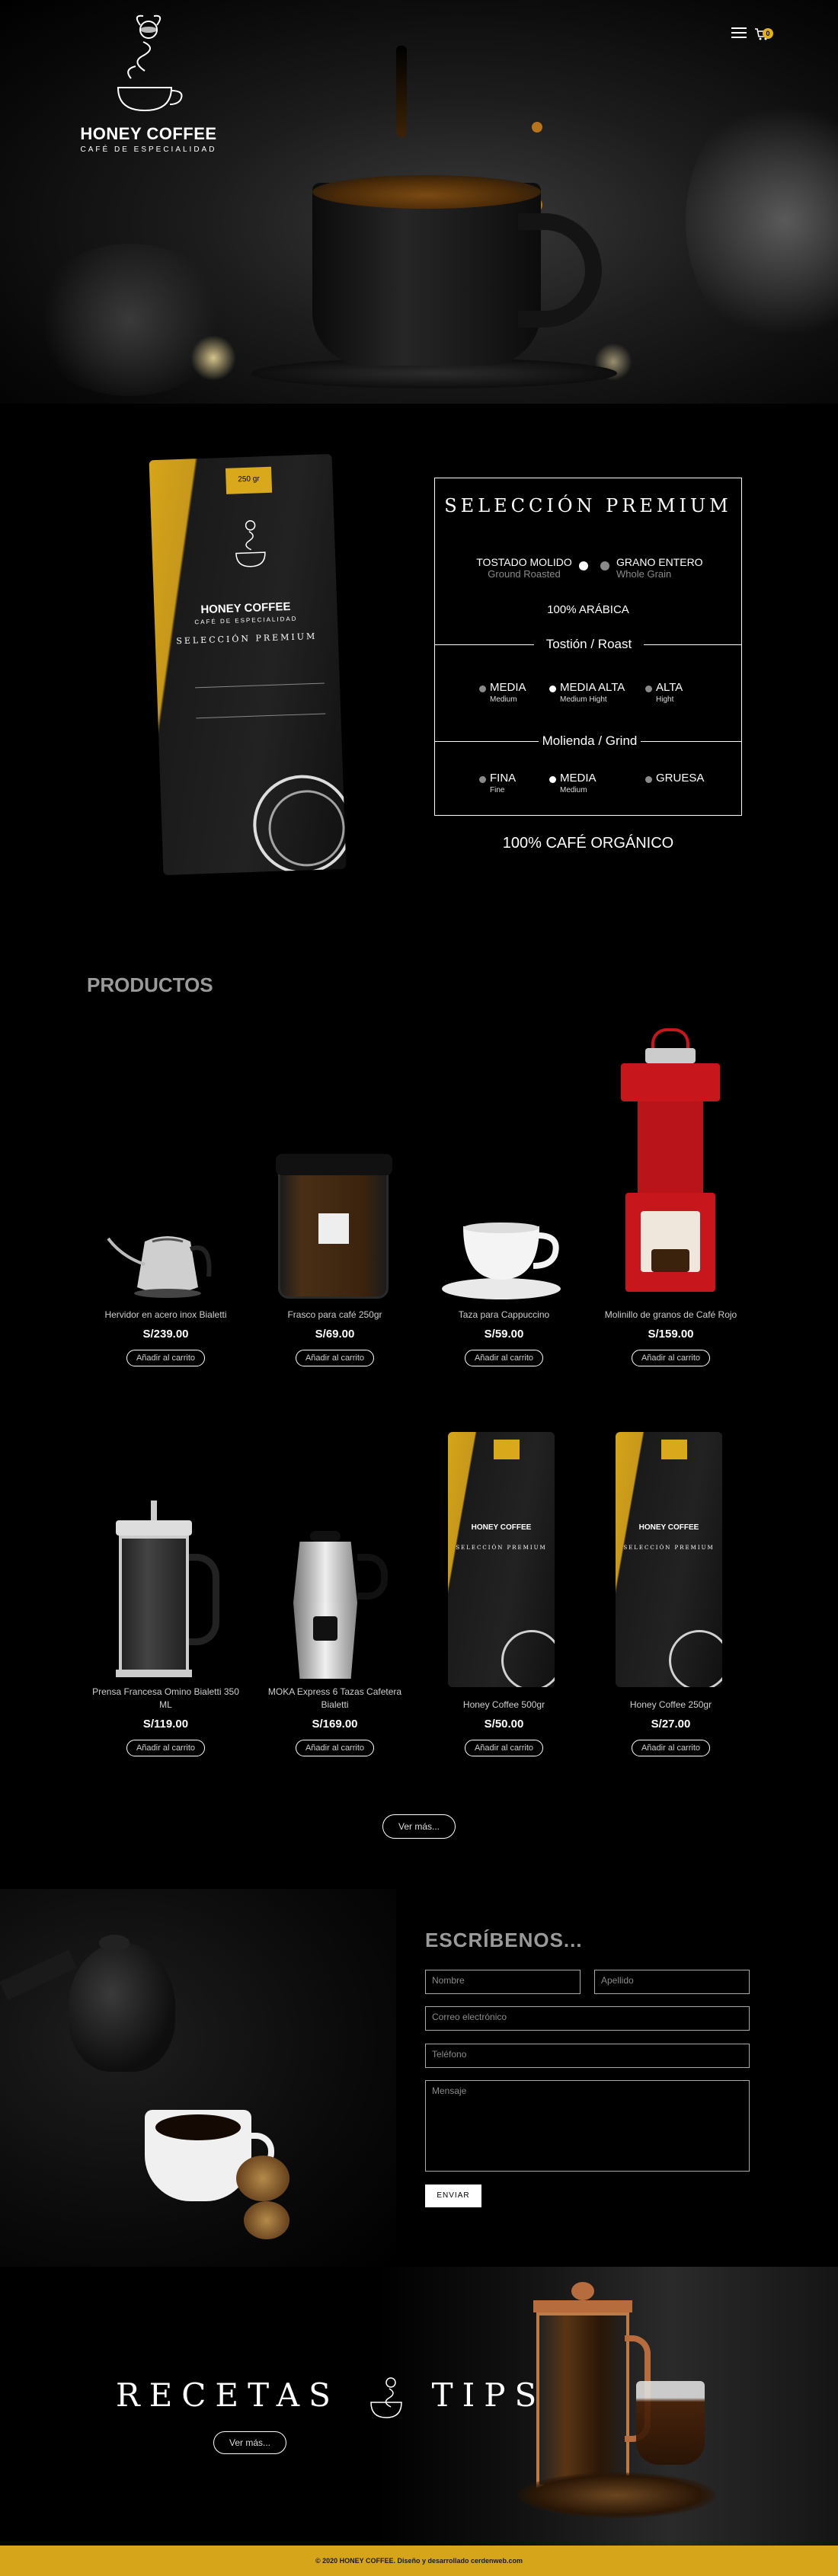 This screenshot has height=2576, width=838. Describe the element at coordinates (334, 1315) in the screenshot. I see `product-name: Frasco para café 250gr` at that location.